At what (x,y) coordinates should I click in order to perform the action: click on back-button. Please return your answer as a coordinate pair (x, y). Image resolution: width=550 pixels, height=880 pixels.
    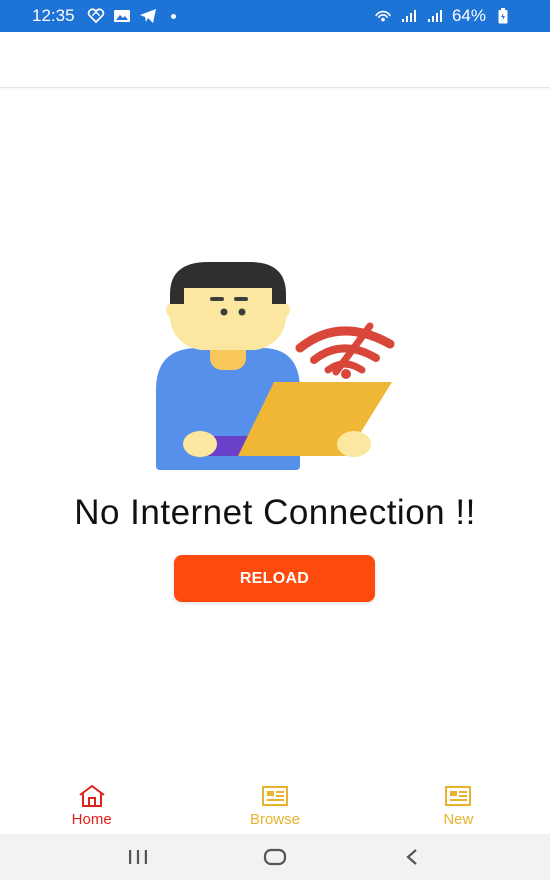
    Looking at the image, I should click on (412, 857).